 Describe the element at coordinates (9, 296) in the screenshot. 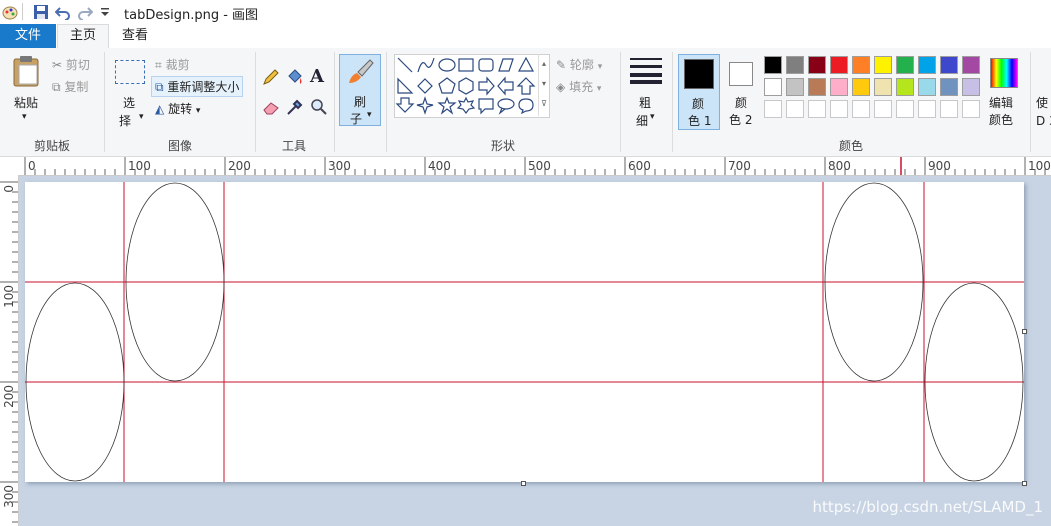

I see `ruler-label: 100` at that location.